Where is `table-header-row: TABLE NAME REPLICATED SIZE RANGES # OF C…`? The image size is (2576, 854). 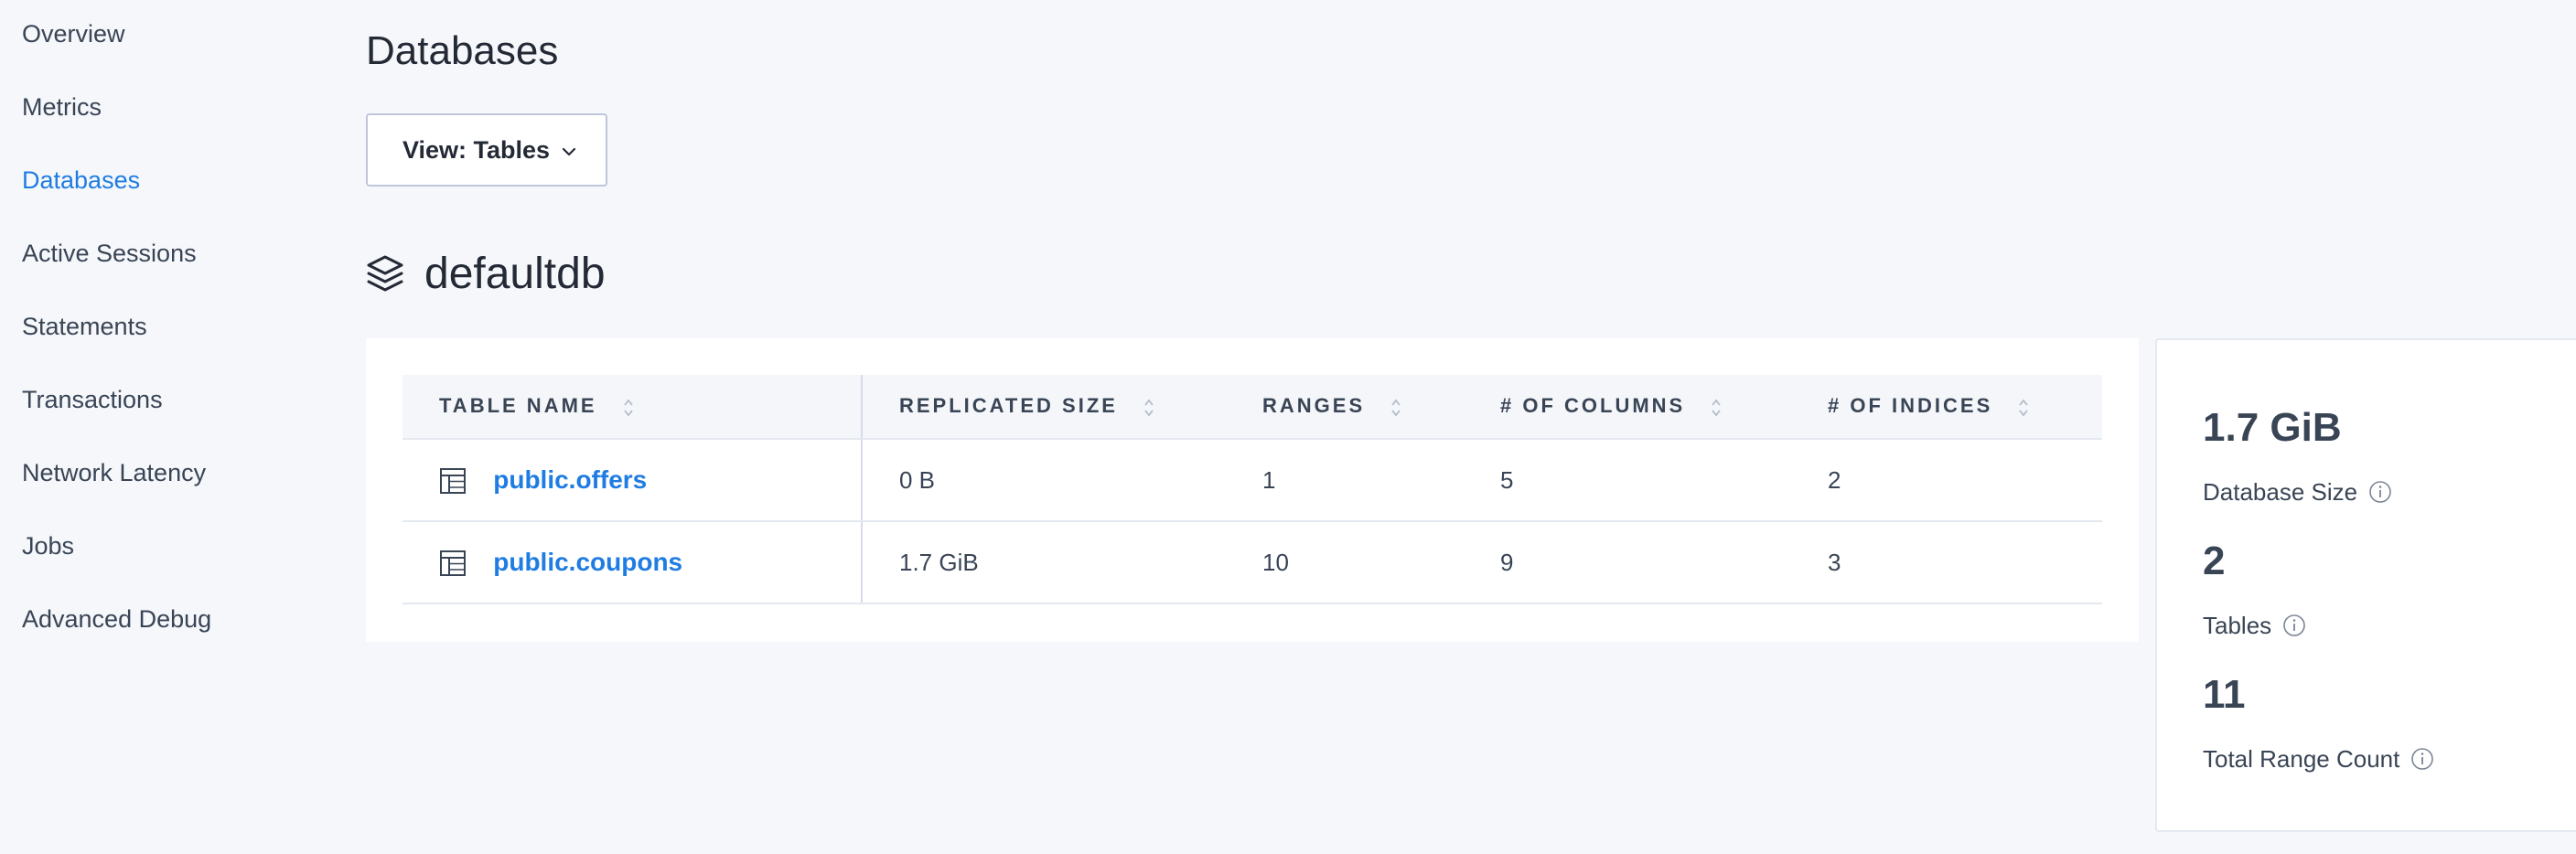 table-header-row: TABLE NAME REPLICATED SIZE RANGES # OF C… is located at coordinates (1252, 408).